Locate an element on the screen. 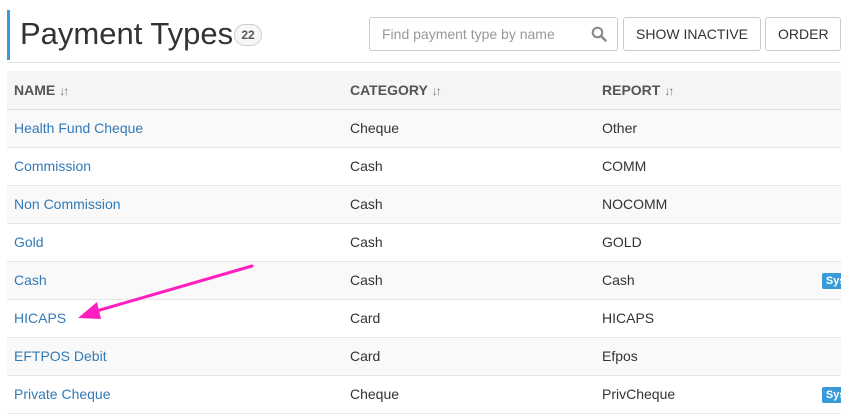  table-row: Gold Cash GOLD is located at coordinates (424, 242).